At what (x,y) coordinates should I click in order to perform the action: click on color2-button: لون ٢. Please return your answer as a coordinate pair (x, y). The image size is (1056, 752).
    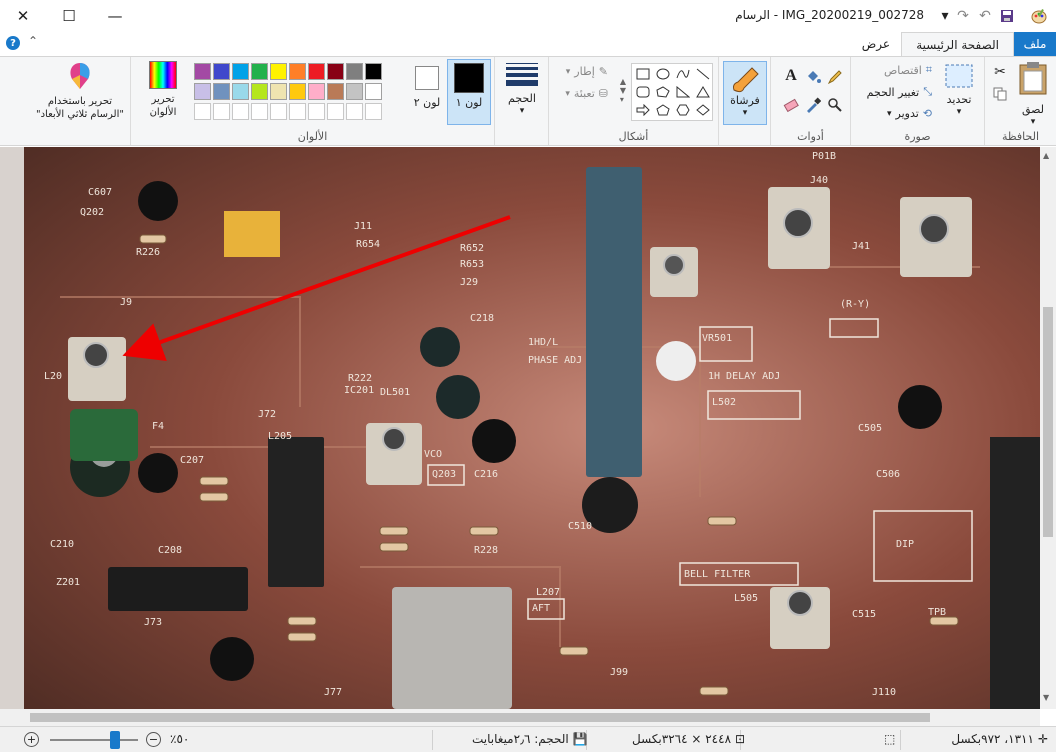
    Looking at the image, I should click on (427, 84).